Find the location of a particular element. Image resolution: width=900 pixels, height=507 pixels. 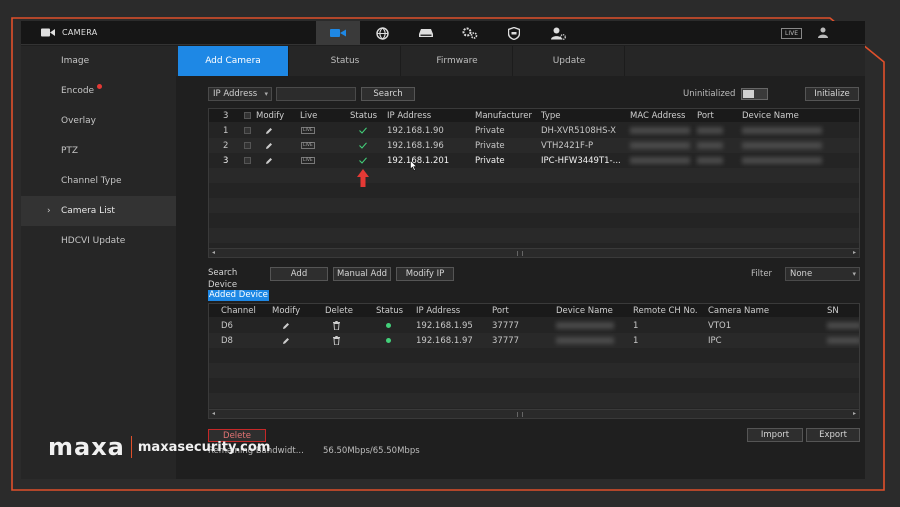

table-row: D6 192.168.1.95 37777 1 VTO1 is located at coordinates (534, 325).